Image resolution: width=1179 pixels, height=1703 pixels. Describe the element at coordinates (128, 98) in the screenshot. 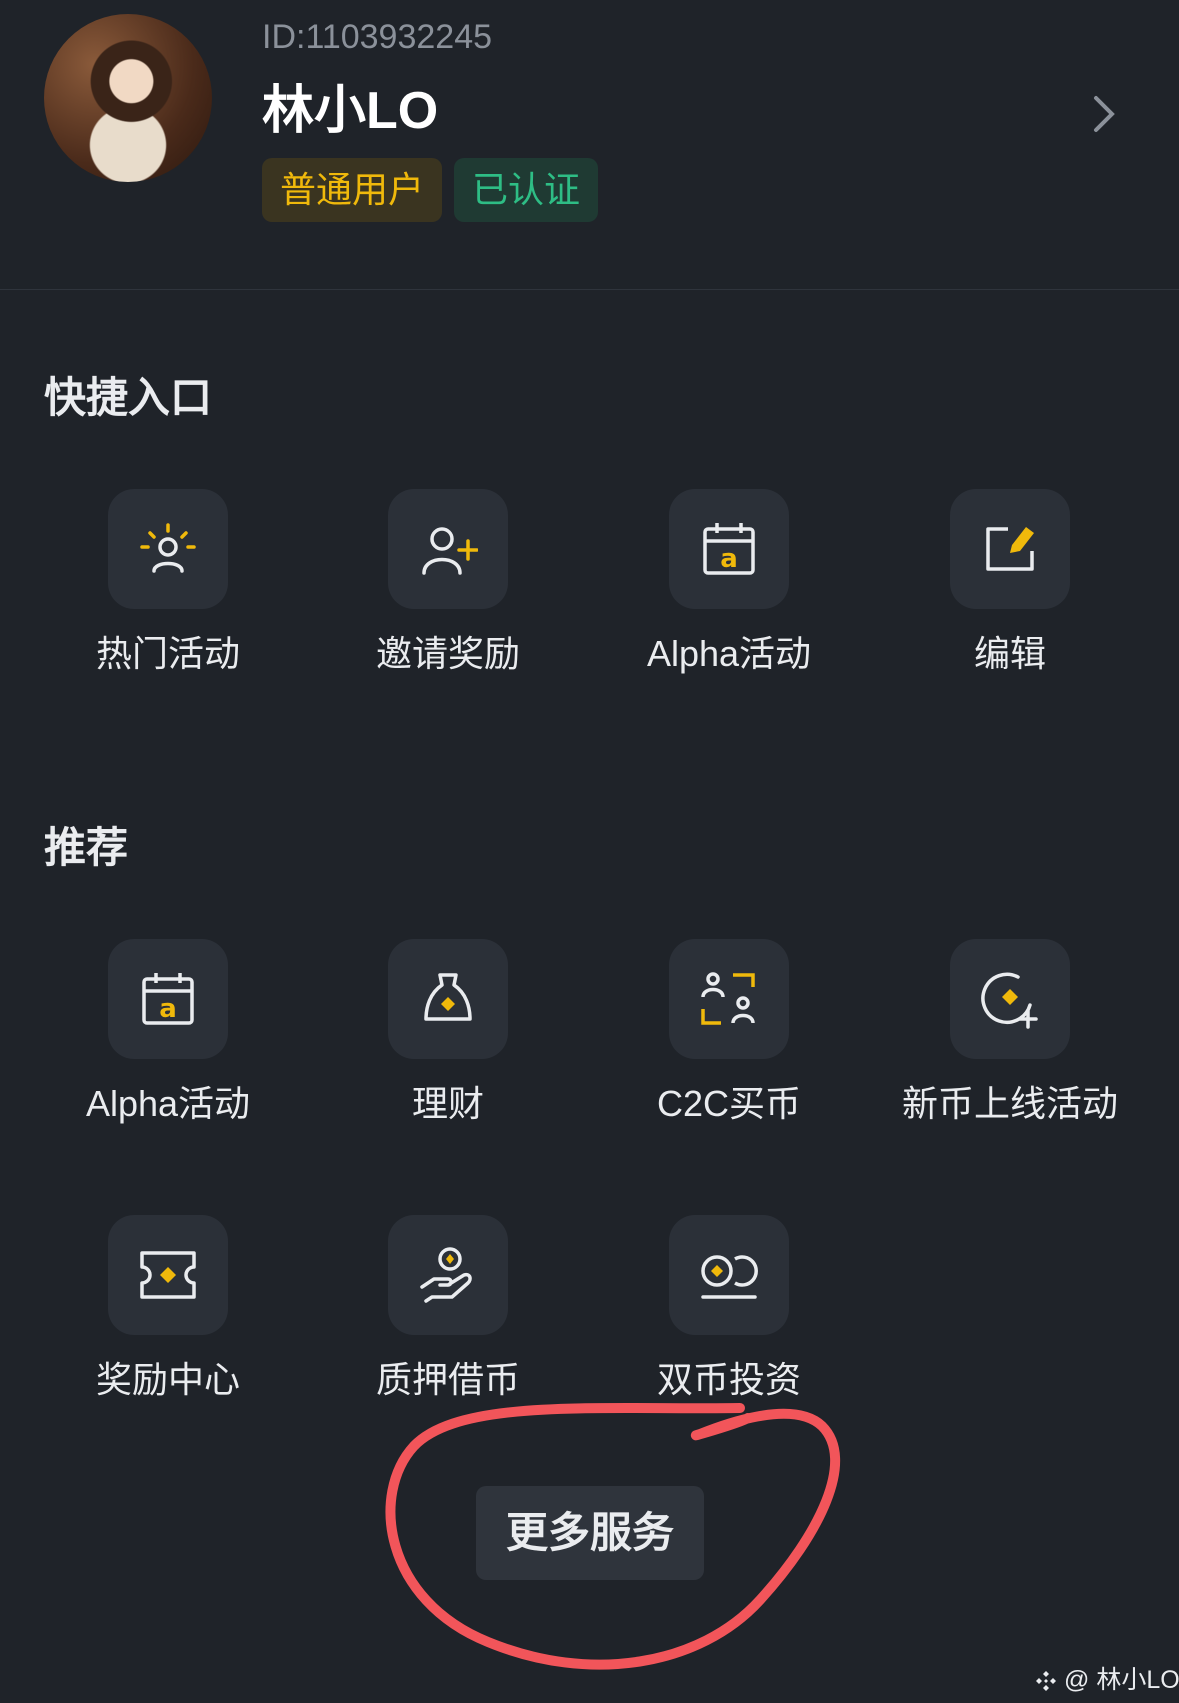

I see `avatar` at that location.